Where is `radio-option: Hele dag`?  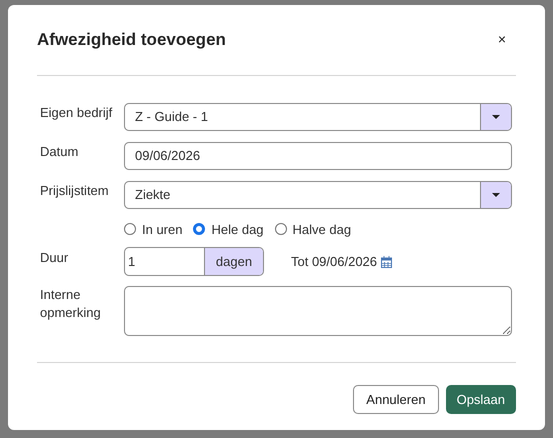
radio-option: Hele dag is located at coordinates (228, 229).